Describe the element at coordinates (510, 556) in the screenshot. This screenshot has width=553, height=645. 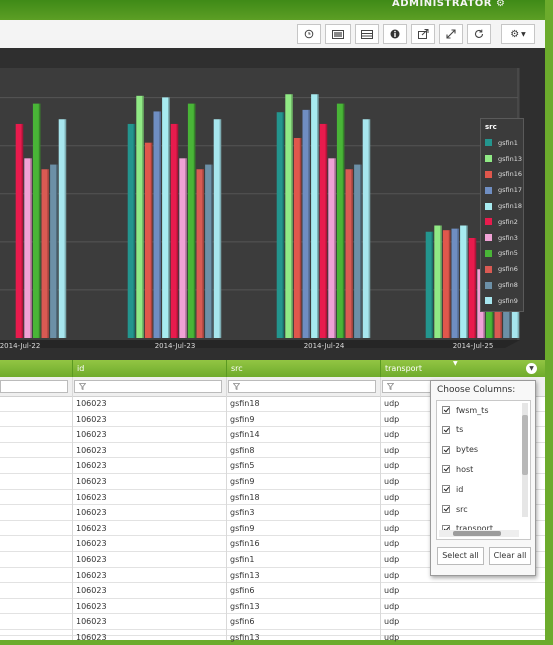
I see `clear-all-button: Clear all` at that location.